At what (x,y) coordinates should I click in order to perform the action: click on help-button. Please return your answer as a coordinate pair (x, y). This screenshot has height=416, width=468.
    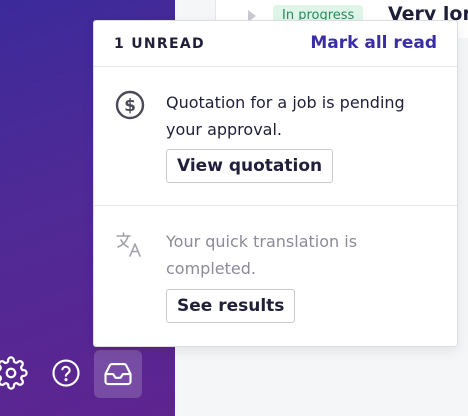
    Looking at the image, I should click on (66, 373).